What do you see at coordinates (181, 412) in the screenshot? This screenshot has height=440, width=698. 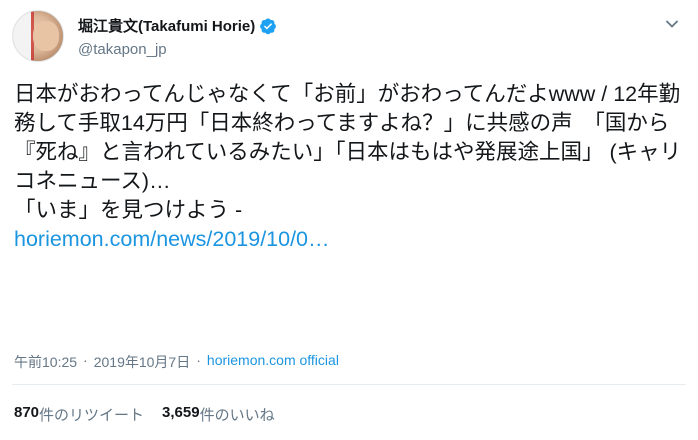 I see `like-count: 3,659` at bounding box center [181, 412].